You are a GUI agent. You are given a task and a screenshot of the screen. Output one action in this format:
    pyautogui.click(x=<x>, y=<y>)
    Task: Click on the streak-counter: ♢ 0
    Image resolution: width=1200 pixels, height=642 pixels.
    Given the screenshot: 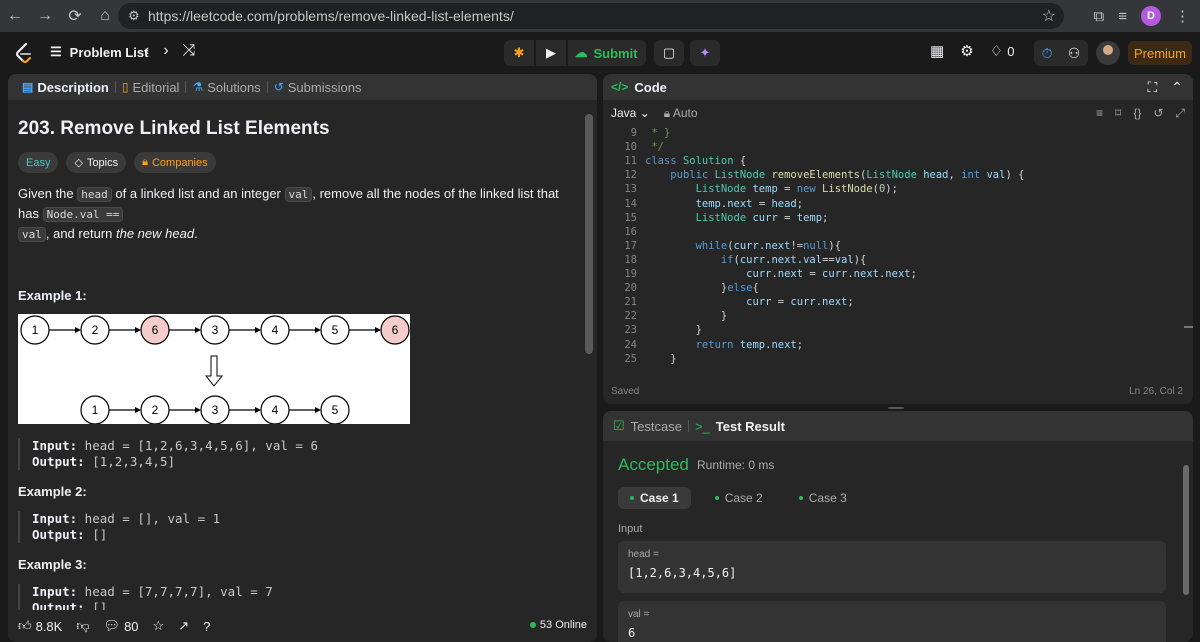 What is the action you would take?
    pyautogui.click(x=1002, y=51)
    